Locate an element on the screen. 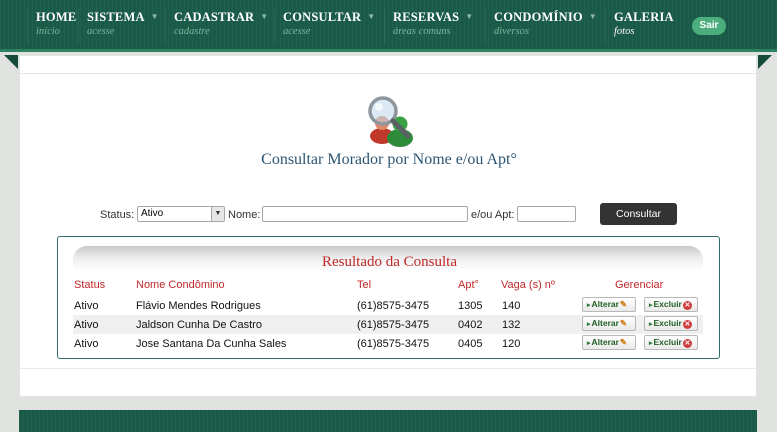  search-user-icon is located at coordinates (390, 121).